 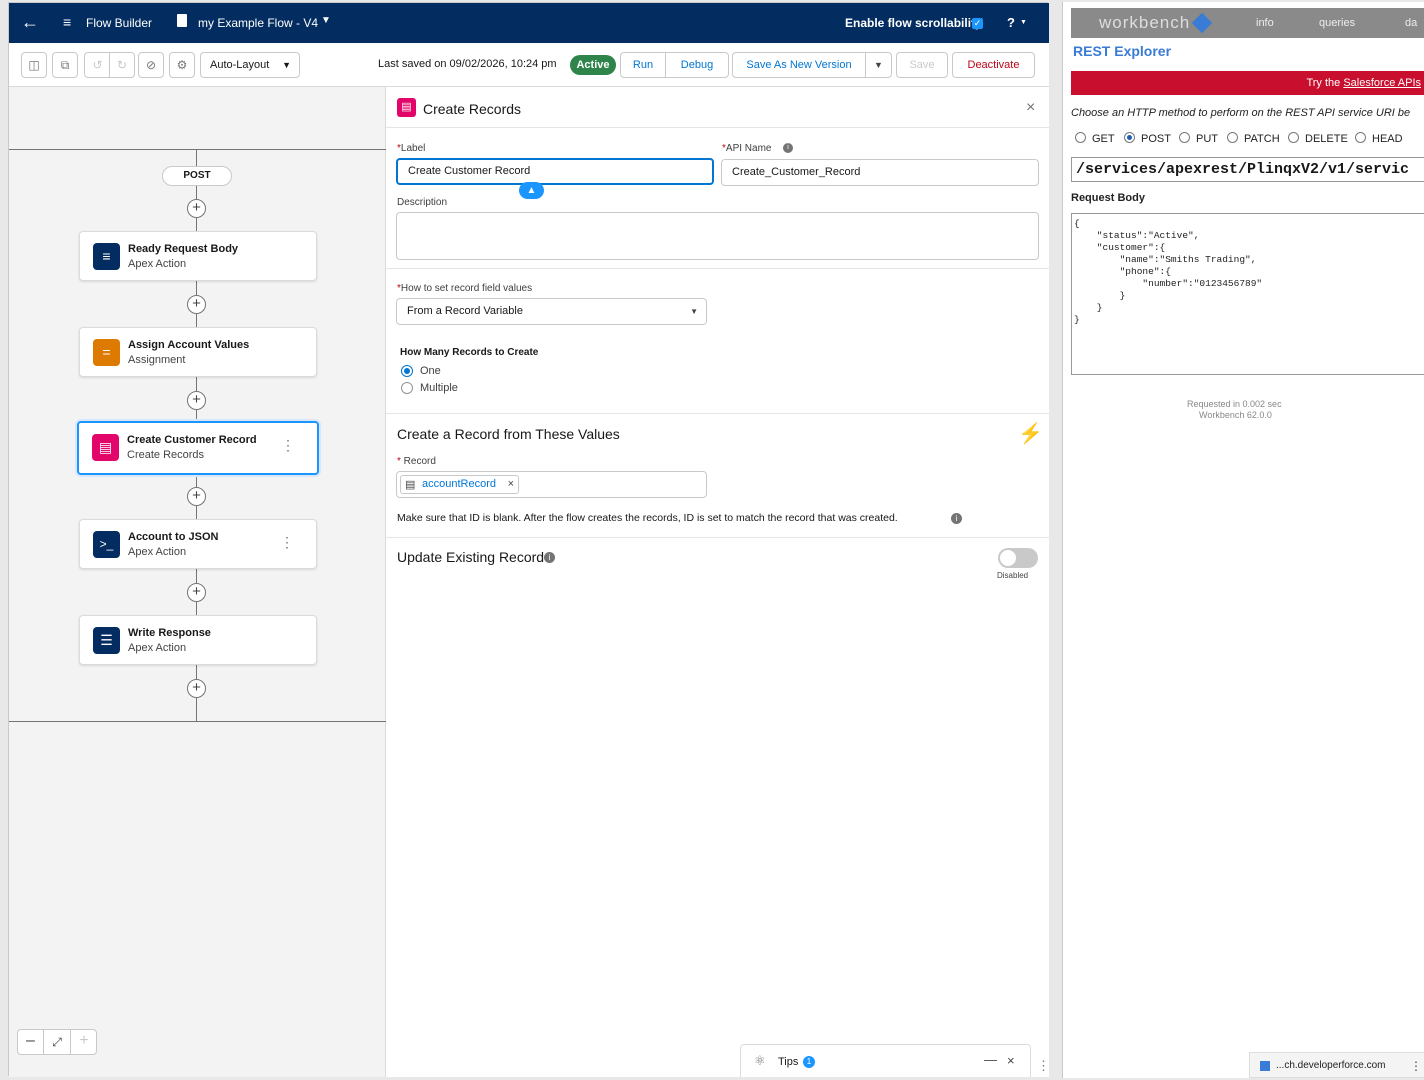 What do you see at coordinates (410, 485) in the screenshot?
I see `record-variable-icon: ▤` at bounding box center [410, 485].